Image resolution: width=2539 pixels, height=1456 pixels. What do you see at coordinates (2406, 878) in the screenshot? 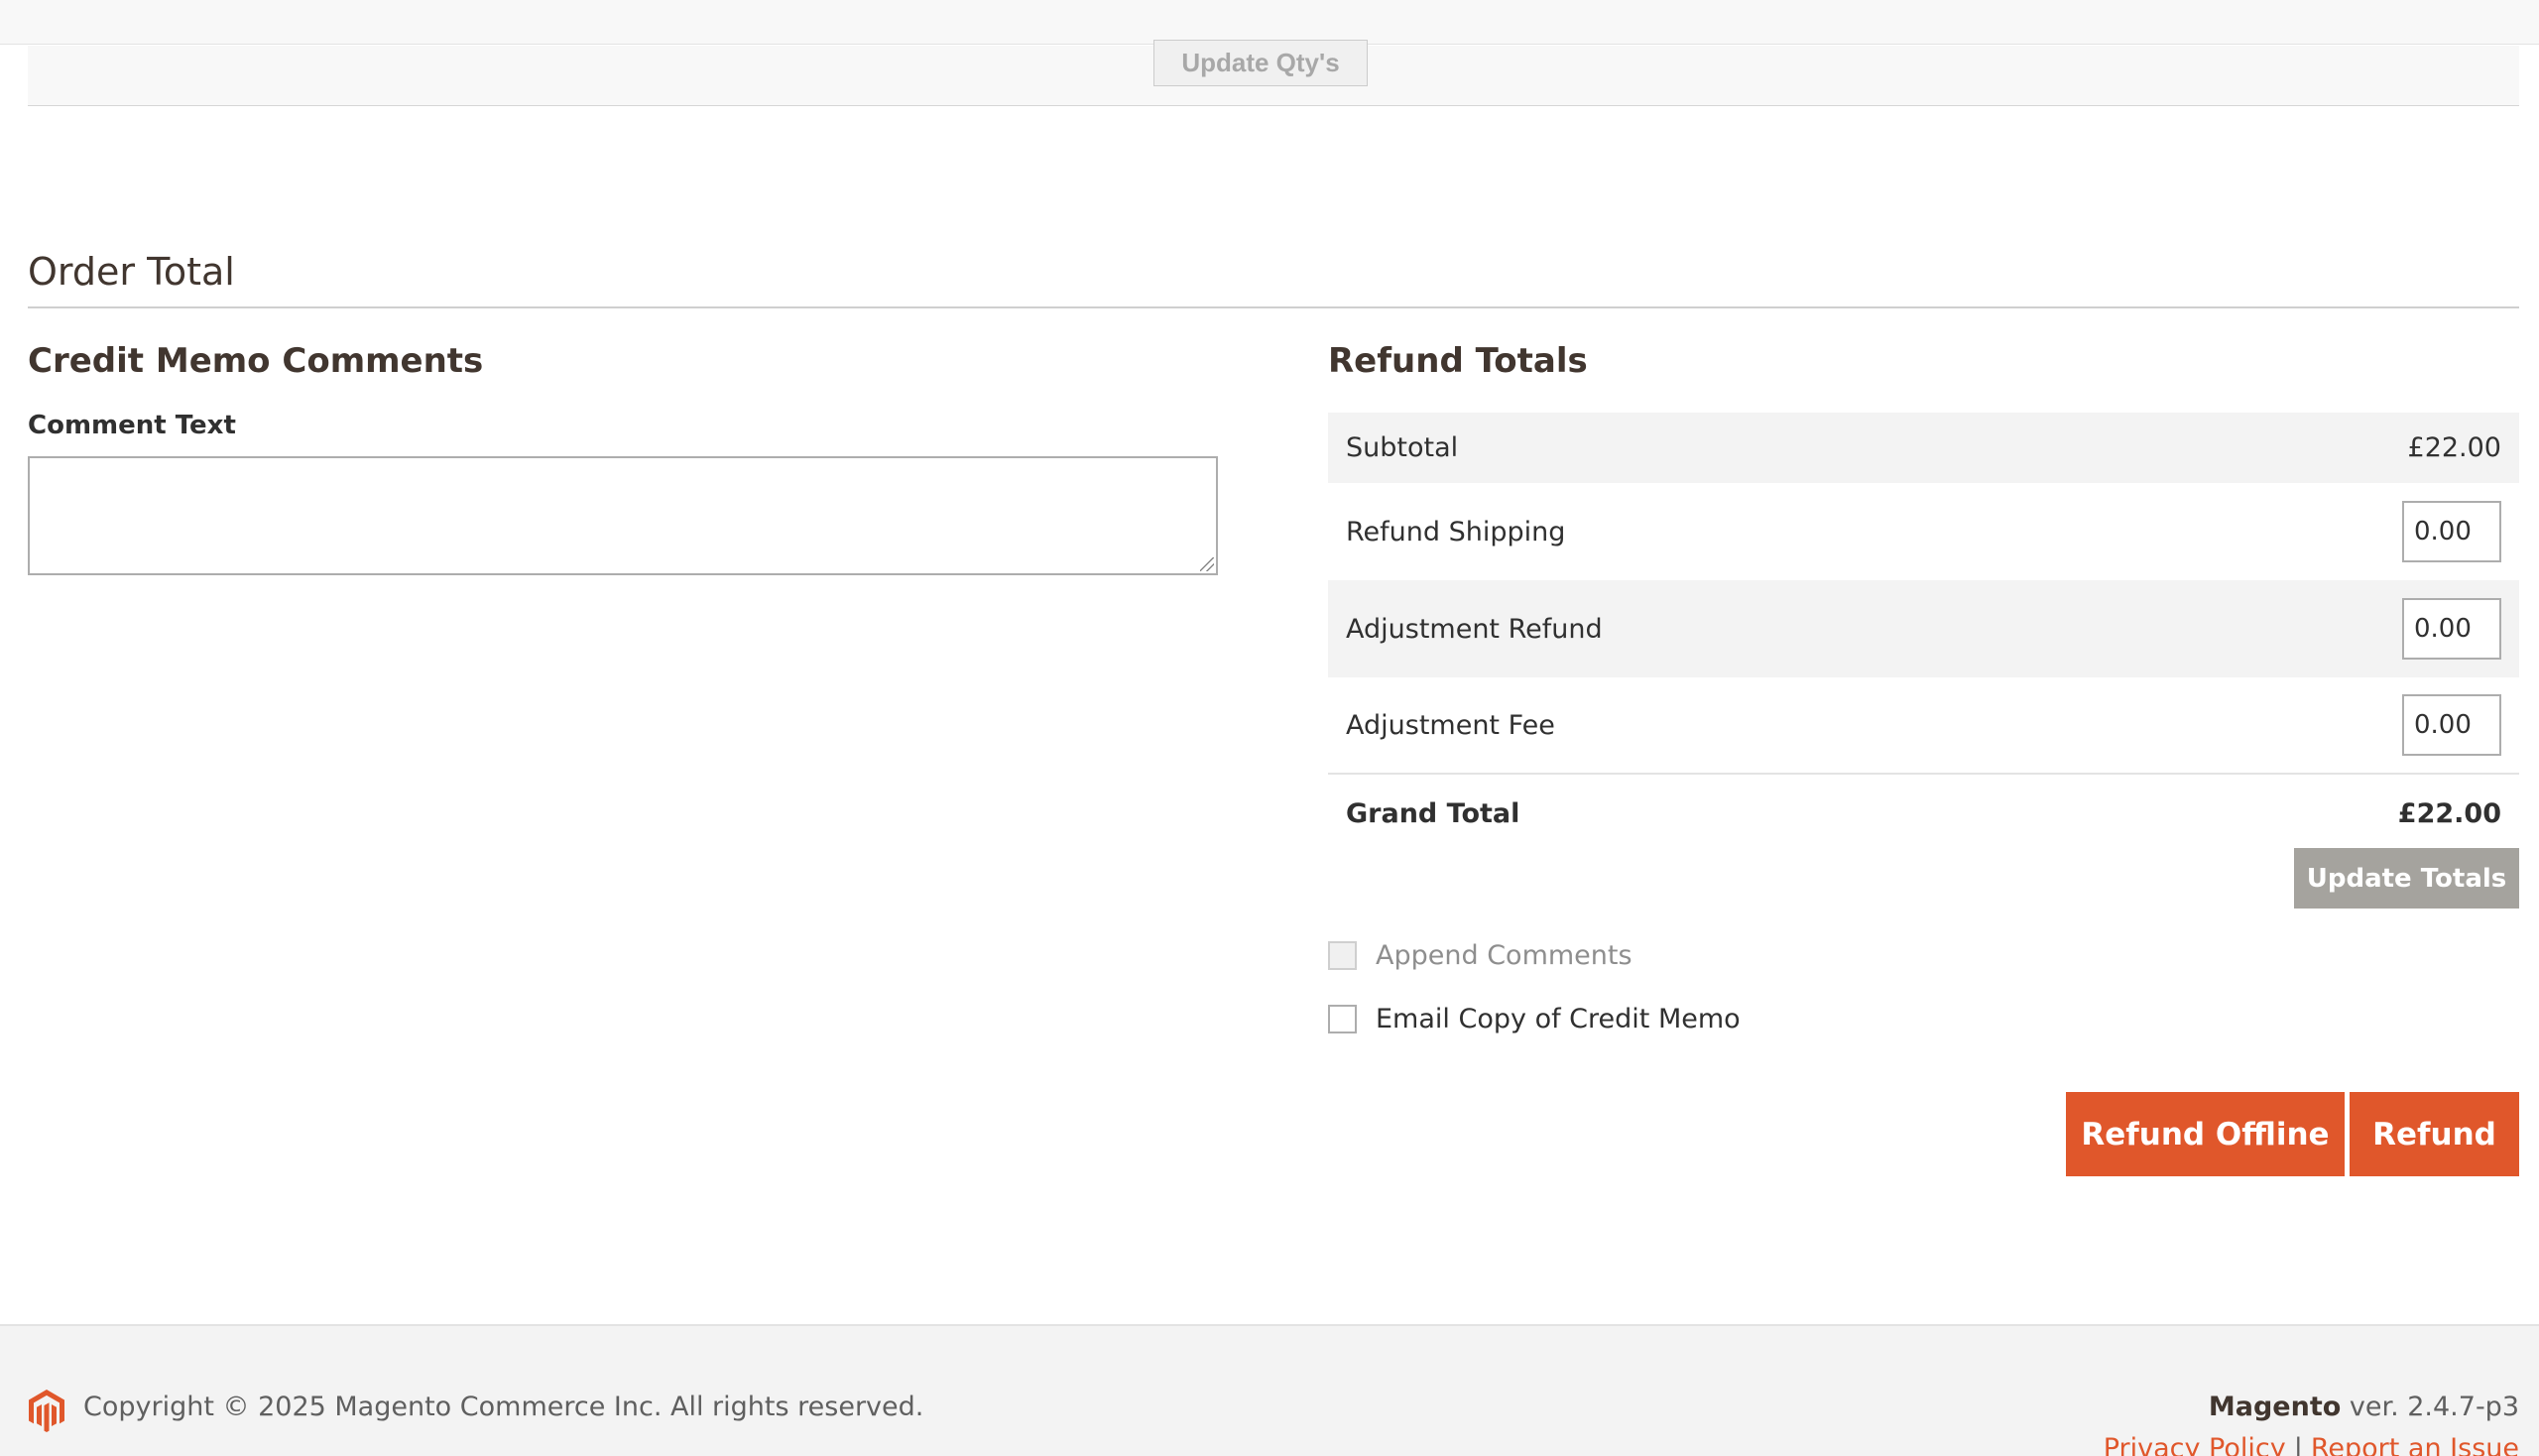
I see `update-totals-button: Update Totals` at bounding box center [2406, 878].